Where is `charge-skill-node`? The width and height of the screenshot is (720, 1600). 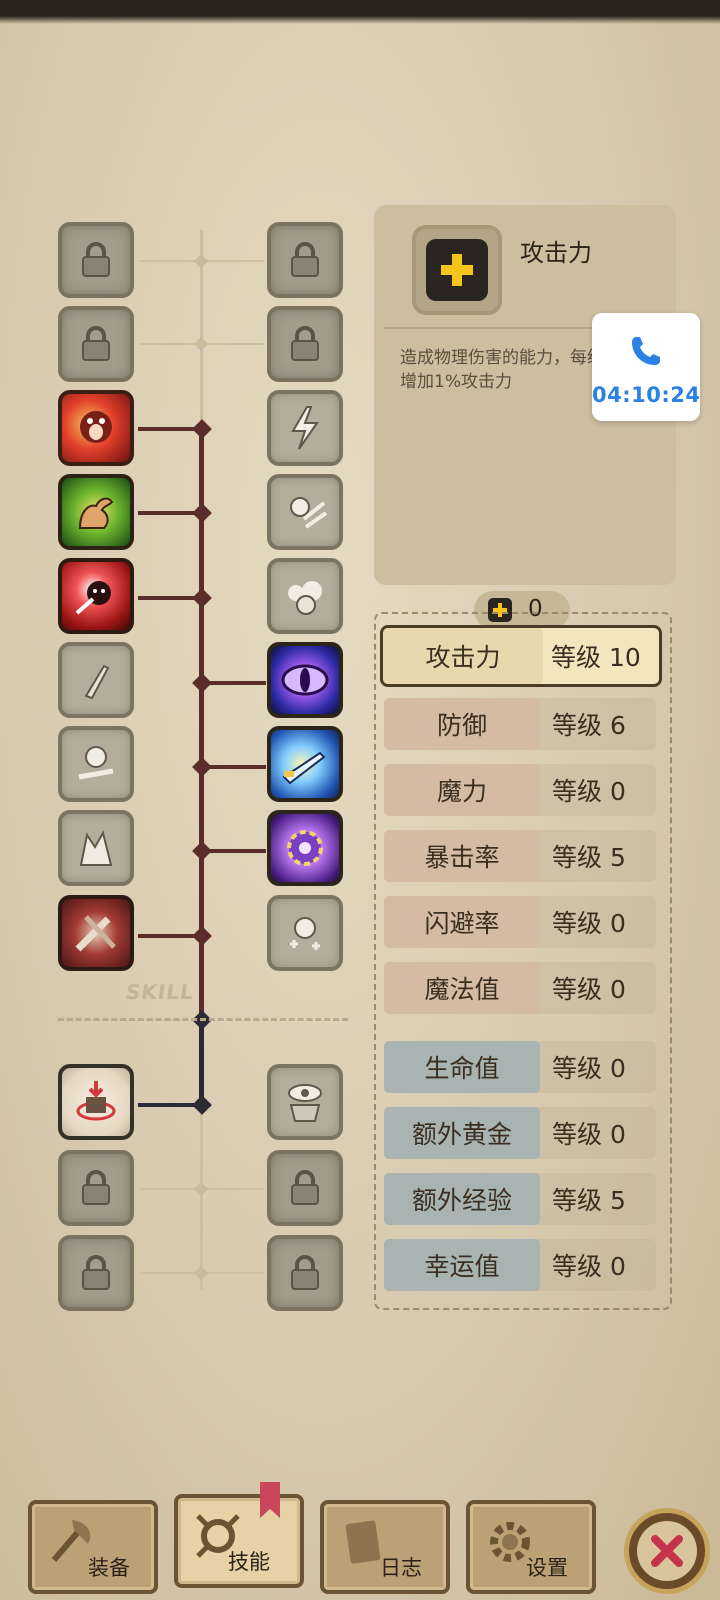
charge-skill-node is located at coordinates (305, 512).